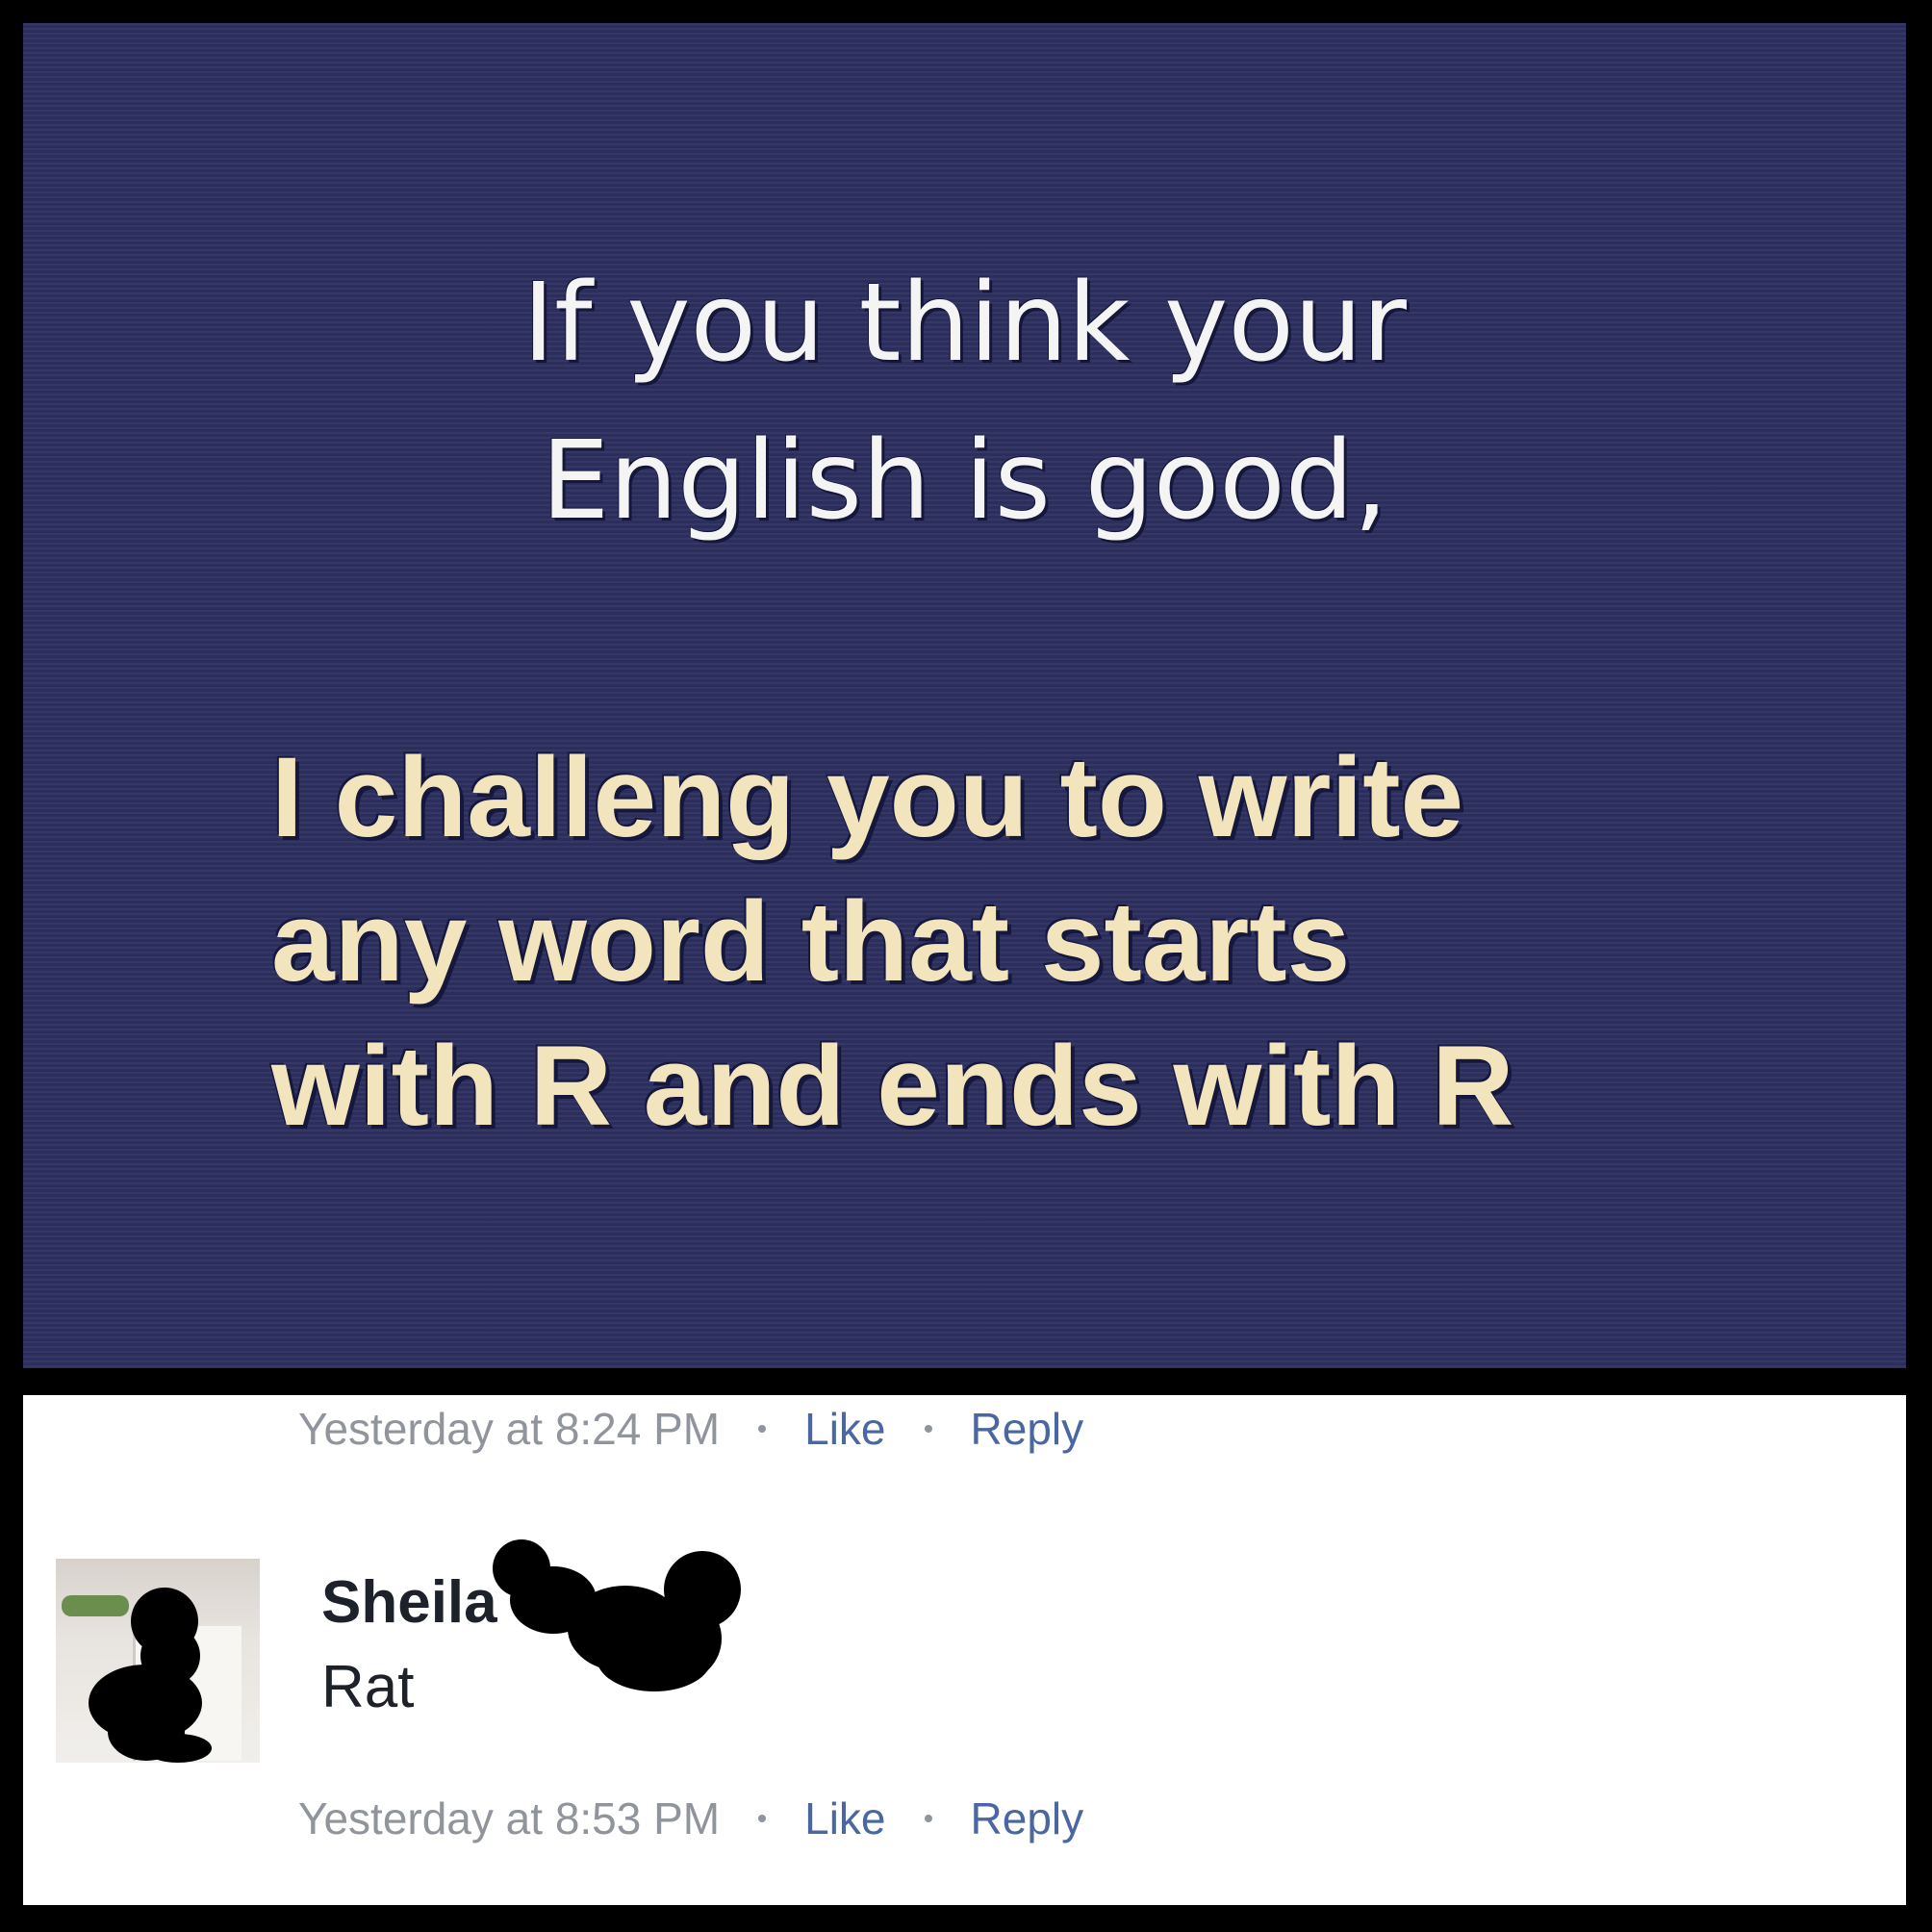 This screenshot has width=1932, height=1932. I want to click on comment-meta-row: Yesterday at 8:53 PM Like Reply, so click(690, 1818).